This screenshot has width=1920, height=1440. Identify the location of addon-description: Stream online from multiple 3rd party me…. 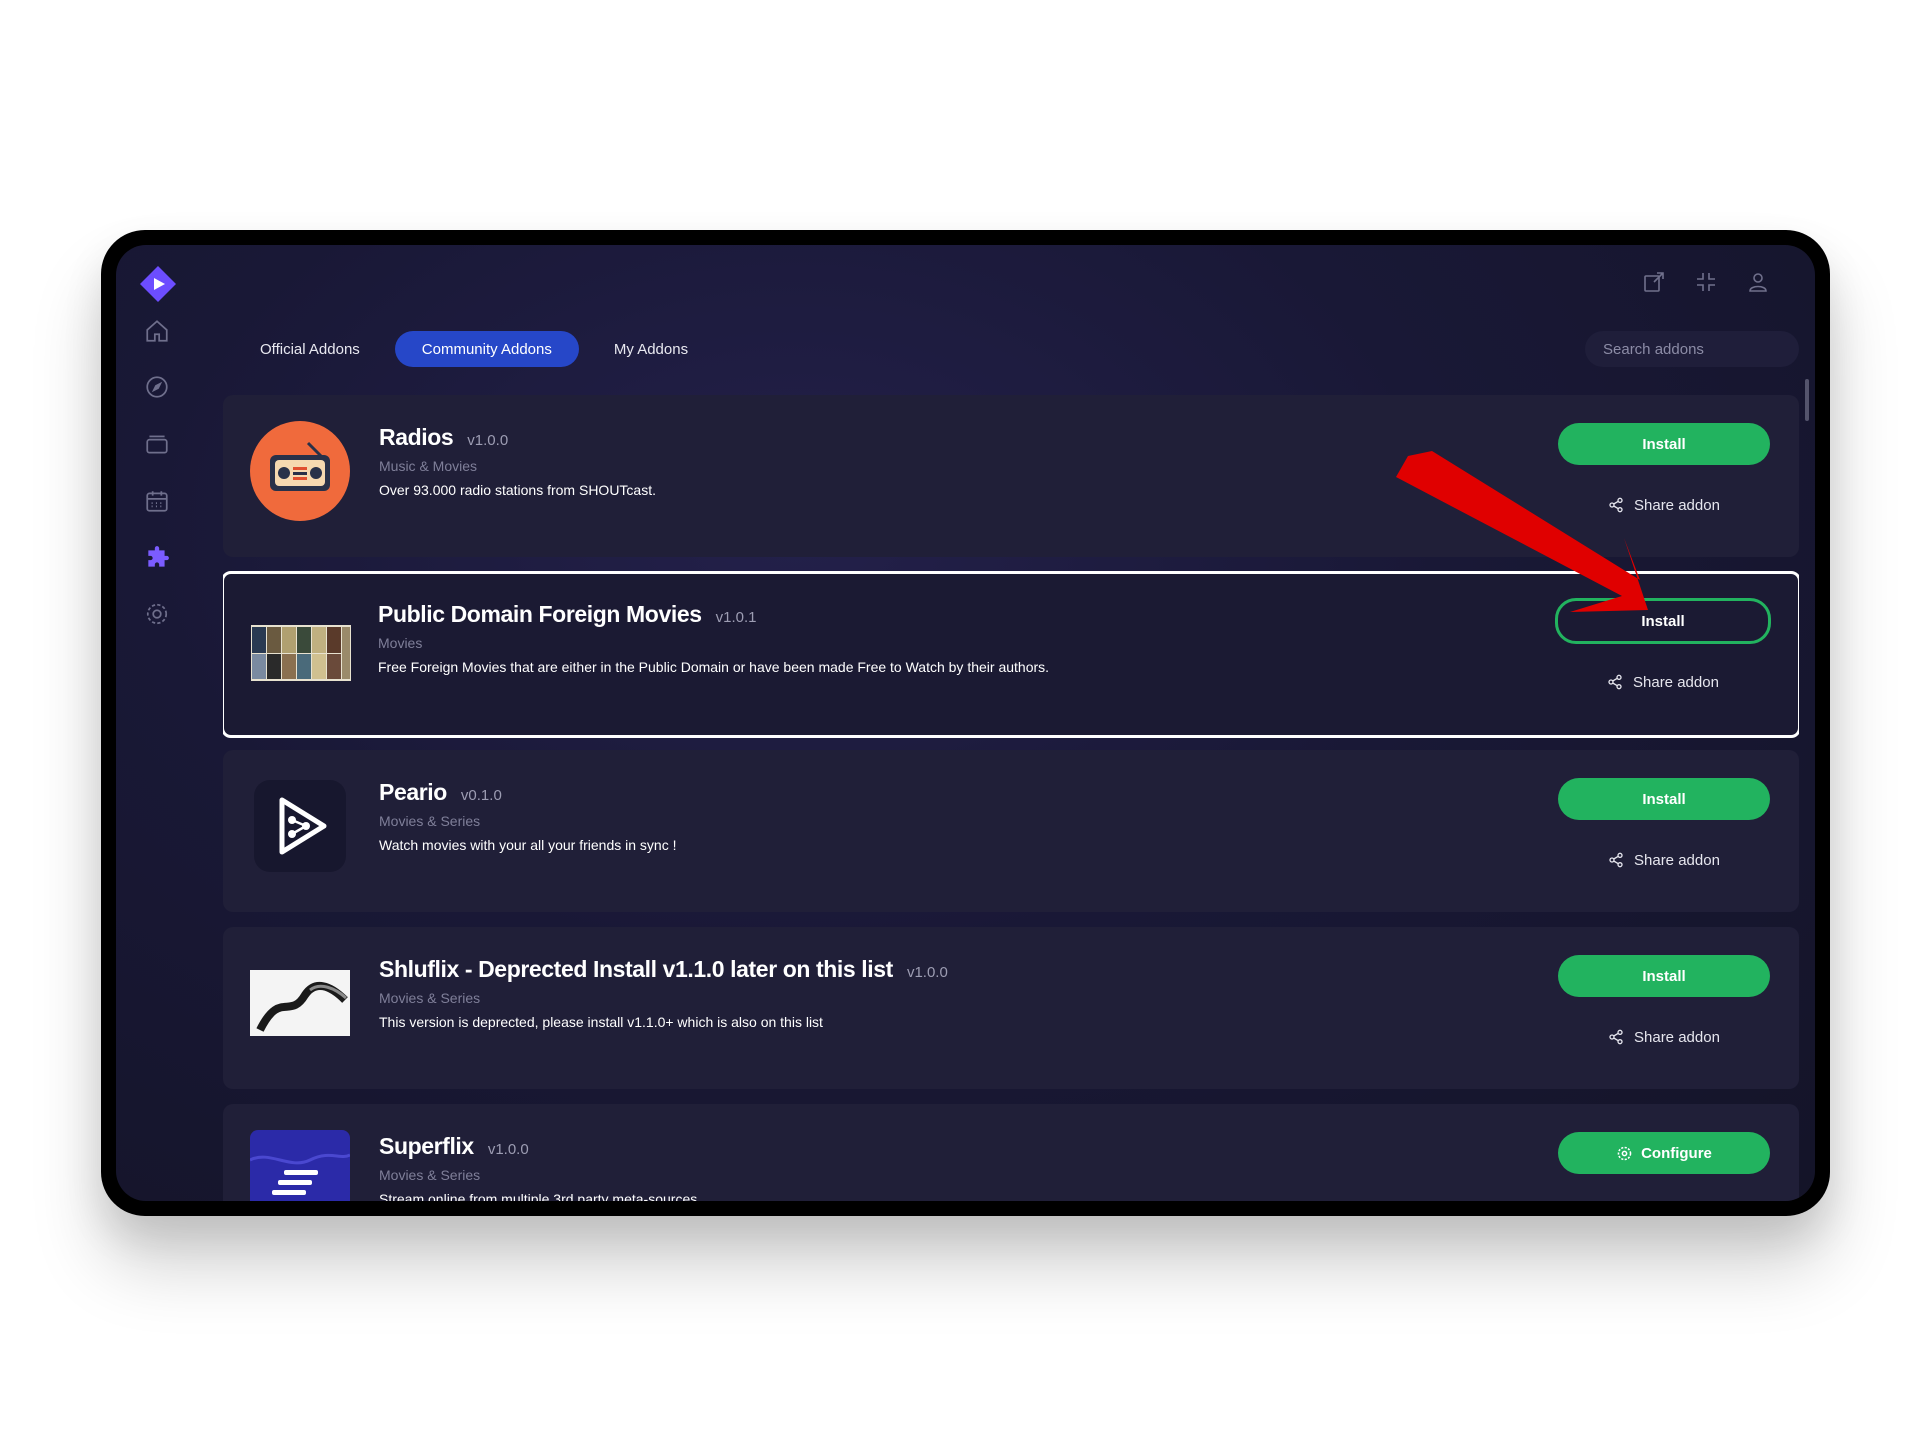
(538, 1196).